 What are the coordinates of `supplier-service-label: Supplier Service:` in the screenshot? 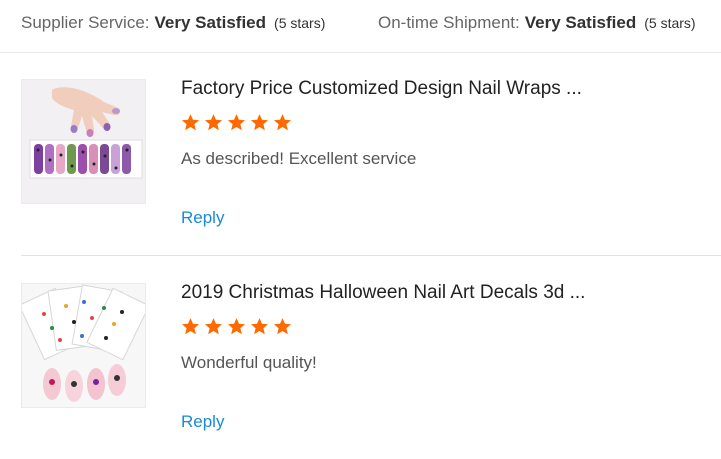 It's located at (85, 22).